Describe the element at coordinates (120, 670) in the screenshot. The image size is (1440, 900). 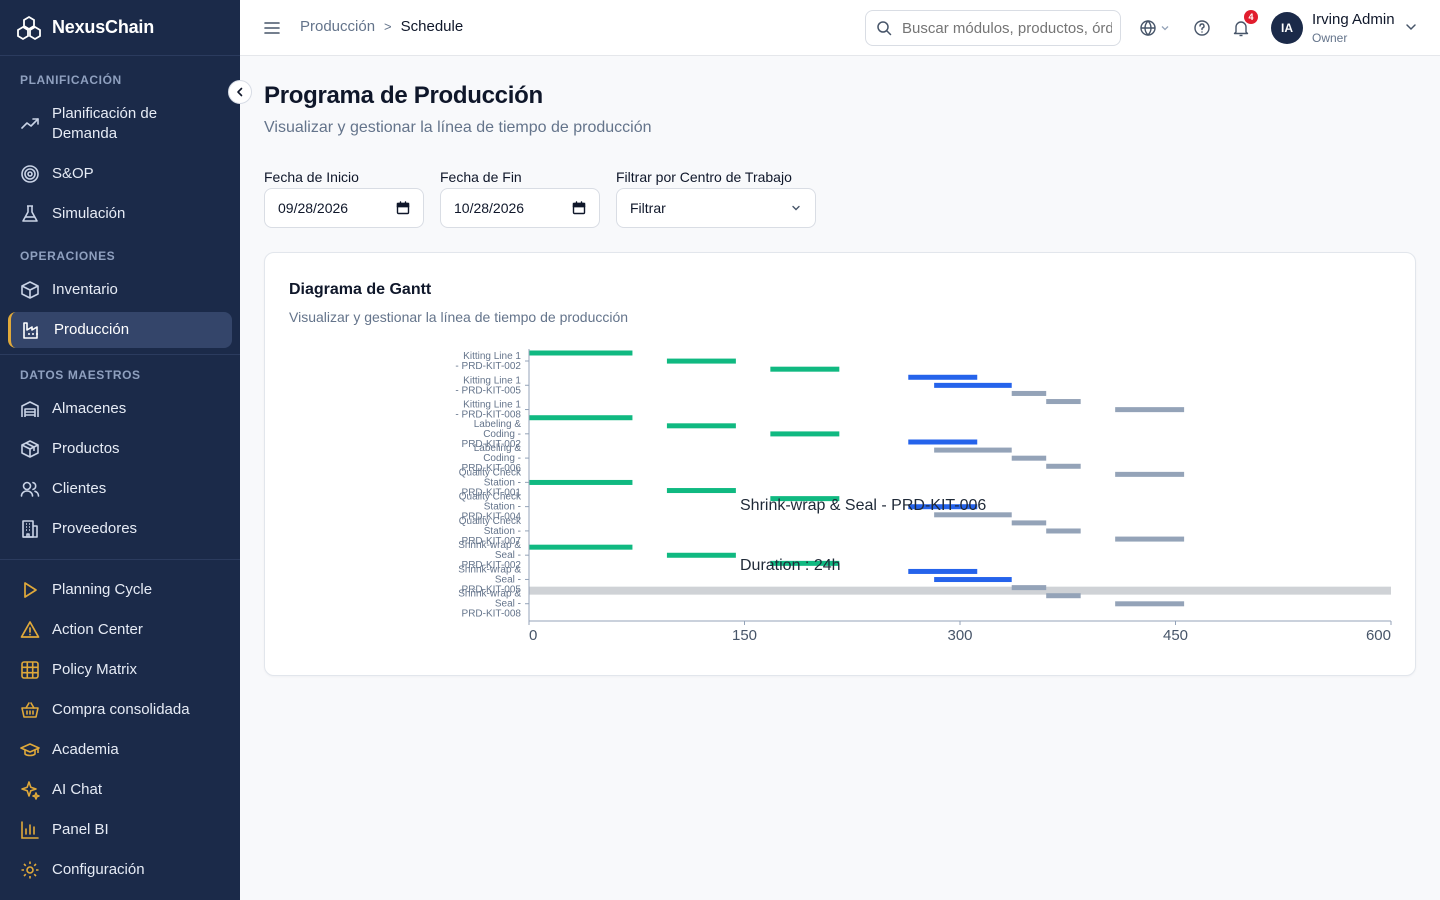
I see `sidebar-item-policy-matrix: Policy Matrix` at that location.